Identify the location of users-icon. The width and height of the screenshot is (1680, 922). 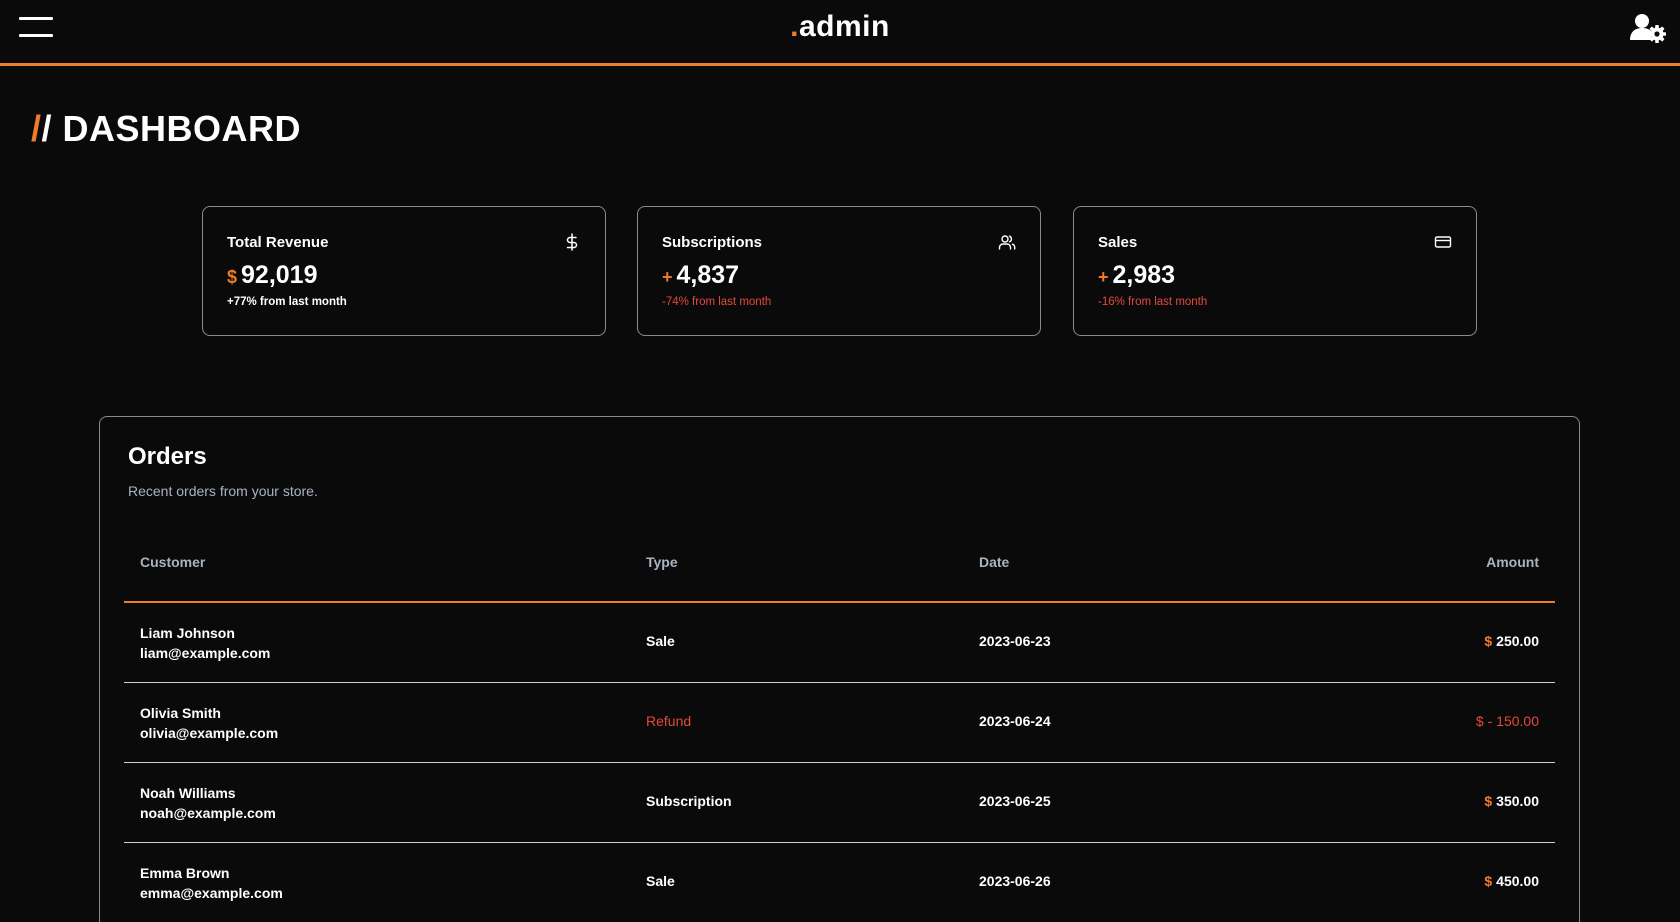
(1007, 242).